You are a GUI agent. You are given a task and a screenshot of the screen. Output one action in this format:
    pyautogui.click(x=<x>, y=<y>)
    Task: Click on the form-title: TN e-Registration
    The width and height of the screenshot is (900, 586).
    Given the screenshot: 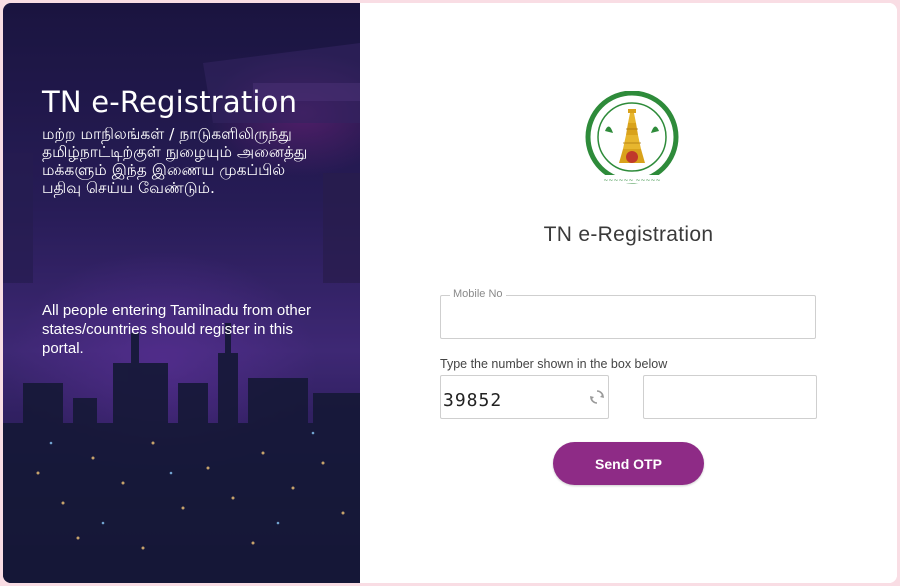 What is the action you would take?
    pyautogui.click(x=628, y=234)
    